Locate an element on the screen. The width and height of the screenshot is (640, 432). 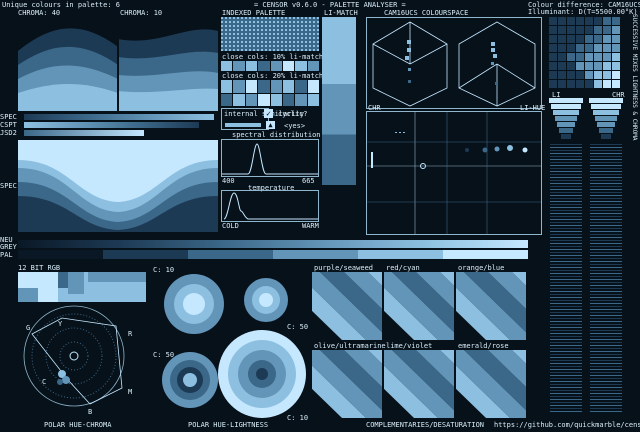
spec-label: SPEC is located at coordinates (8, 117).